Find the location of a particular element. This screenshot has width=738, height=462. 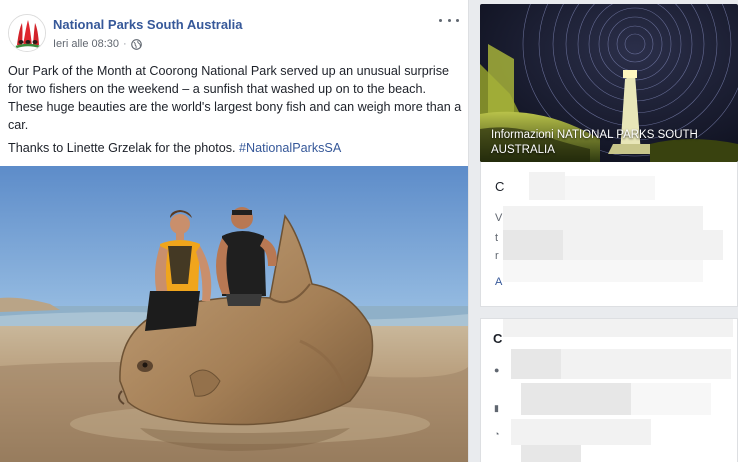

people-icon: ● is located at coordinates (497, 370).